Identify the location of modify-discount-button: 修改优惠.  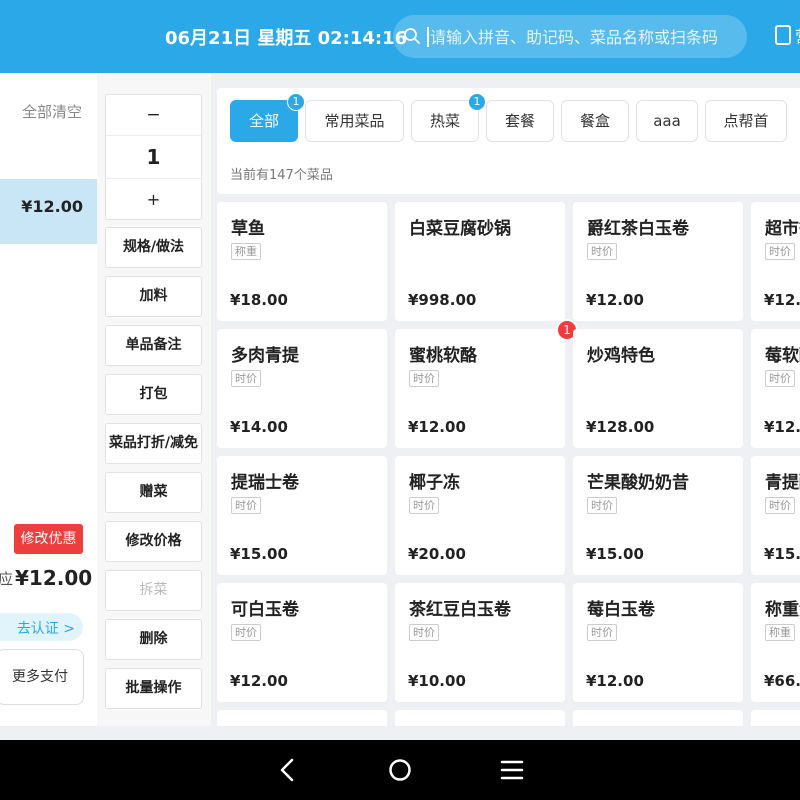
(48, 539).